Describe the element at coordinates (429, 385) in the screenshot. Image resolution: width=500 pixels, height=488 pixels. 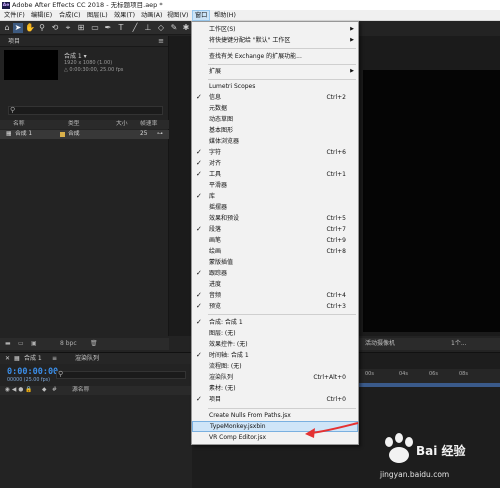
I see `work-area-bar` at that location.